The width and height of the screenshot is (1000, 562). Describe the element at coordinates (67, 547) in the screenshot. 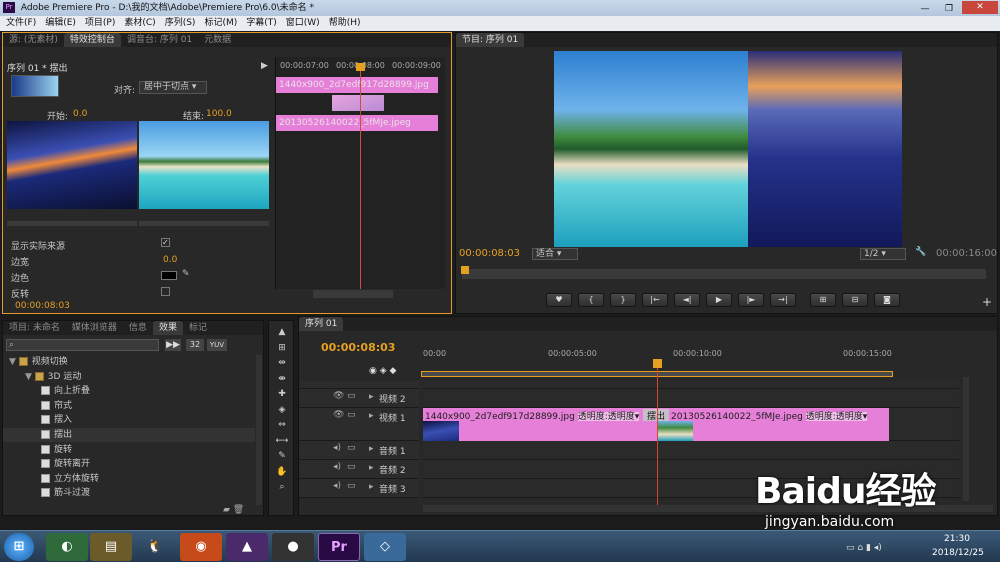

I see `taskbar-app-browser: ◐` at that location.